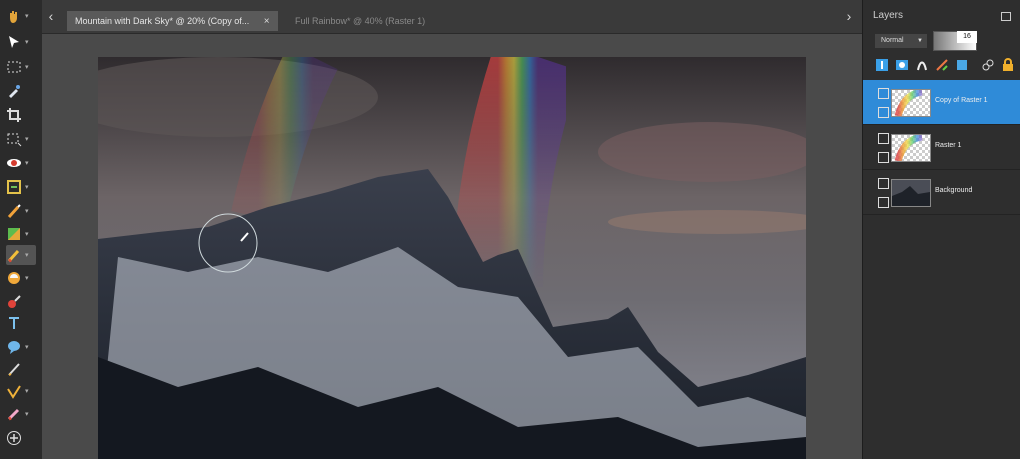 The width and height of the screenshot is (1020, 459). I want to click on tools-toolbar: ▾ ▾ ▾ ▾ ▾ ▾ ▾ ▾ ▾ ▾ ▾ ▾ ▾, so click(21, 229).